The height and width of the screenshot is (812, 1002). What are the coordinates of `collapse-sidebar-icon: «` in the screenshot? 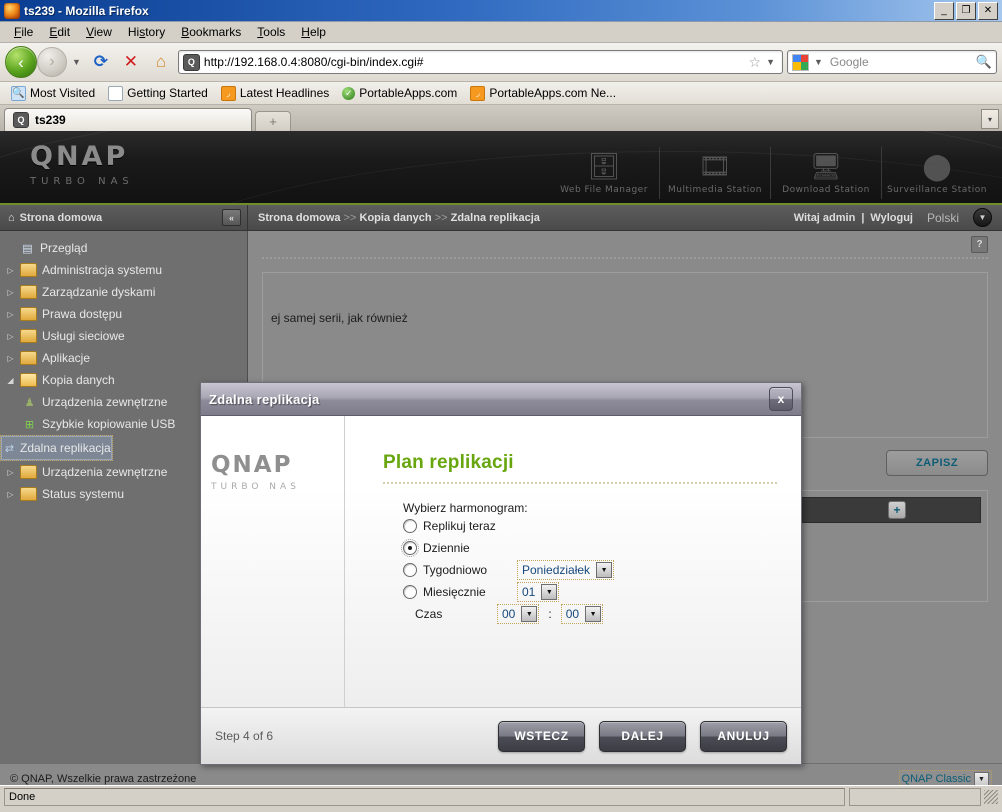 It's located at (231, 217).